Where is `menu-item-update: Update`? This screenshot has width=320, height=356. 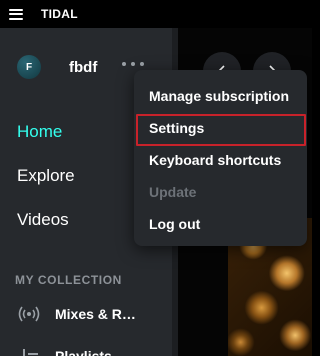 menu-item-update: Update is located at coordinates (173, 192).